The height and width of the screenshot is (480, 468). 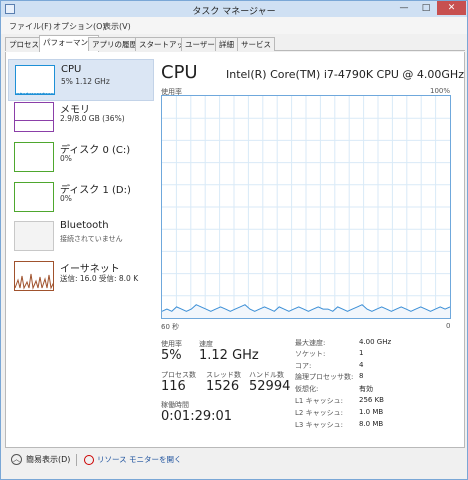 I want to click on sidebar-item-value: 接続されていません, so click(x=91, y=239).